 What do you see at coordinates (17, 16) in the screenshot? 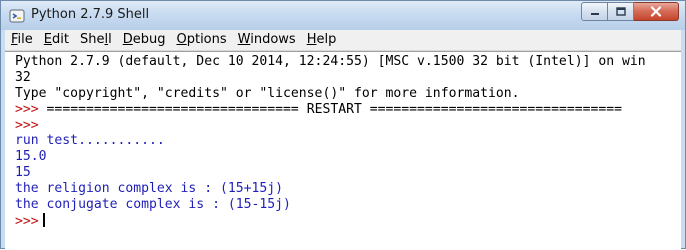
I see `python-idle-icon` at bounding box center [17, 16].